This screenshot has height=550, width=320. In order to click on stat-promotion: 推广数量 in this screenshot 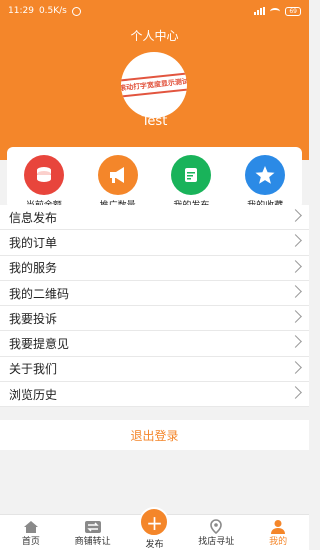, I will do `click(118, 183)`.